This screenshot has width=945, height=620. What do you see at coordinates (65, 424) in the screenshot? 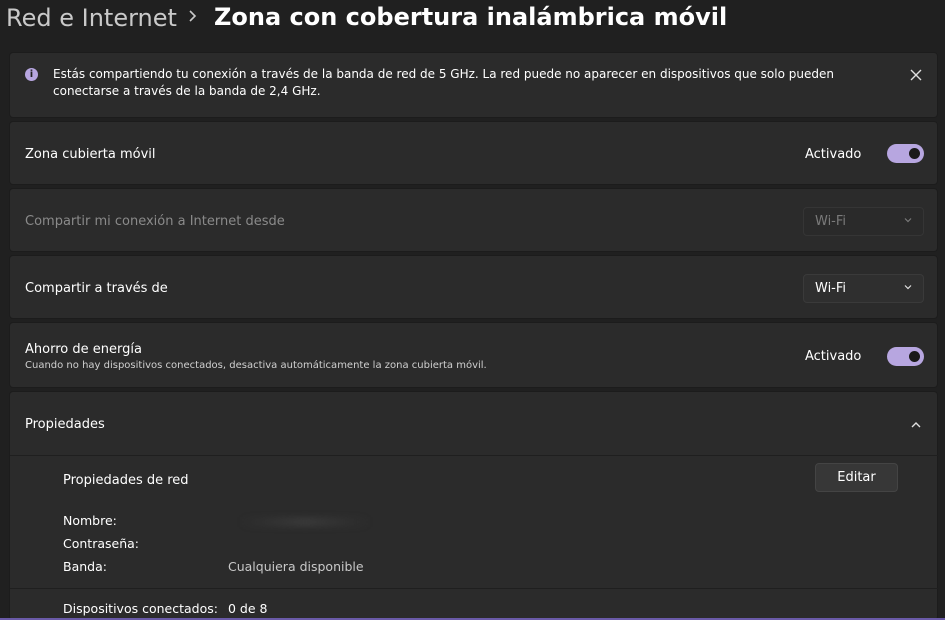
I see `properties-header: Propiedades` at bounding box center [65, 424].